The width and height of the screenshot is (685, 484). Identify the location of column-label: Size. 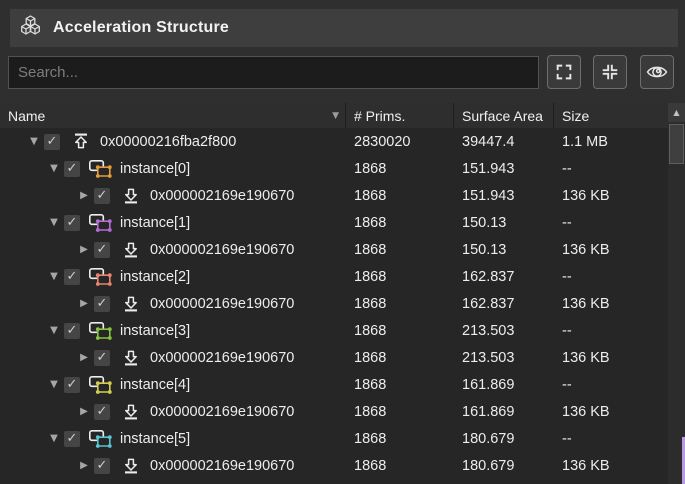
(576, 115).